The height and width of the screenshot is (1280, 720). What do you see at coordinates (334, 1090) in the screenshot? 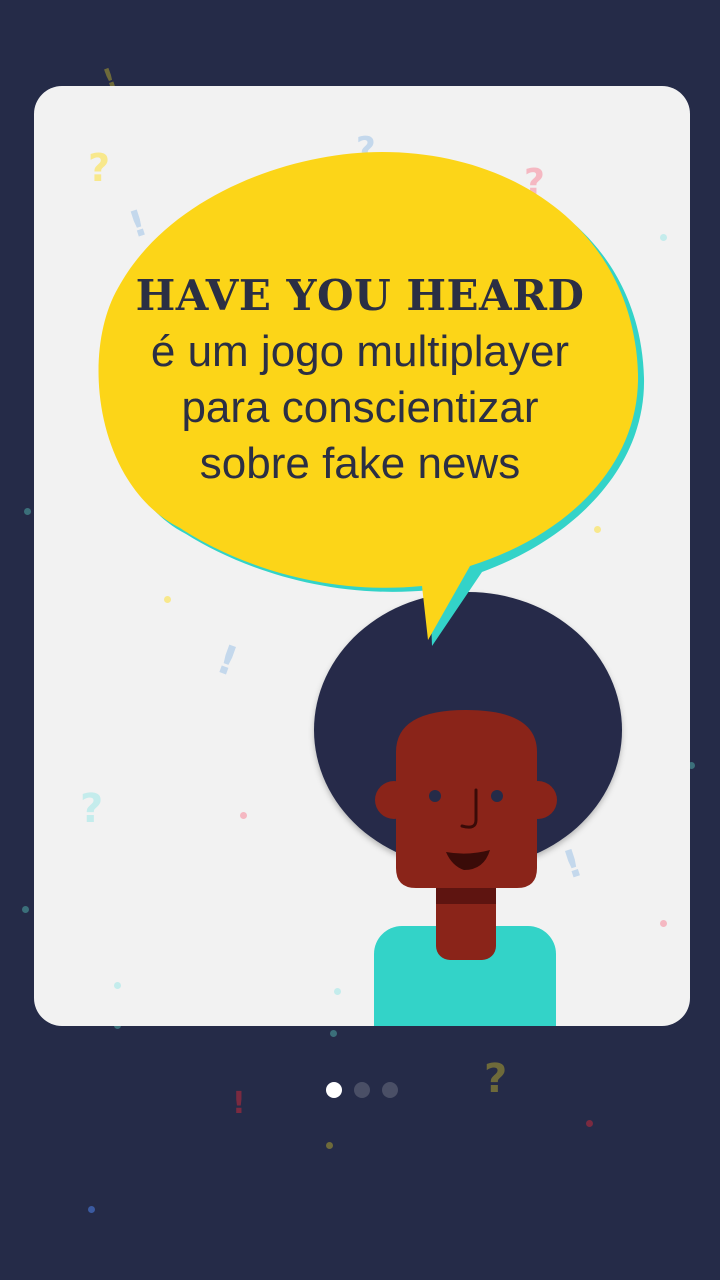
I see `page-dot-active` at bounding box center [334, 1090].